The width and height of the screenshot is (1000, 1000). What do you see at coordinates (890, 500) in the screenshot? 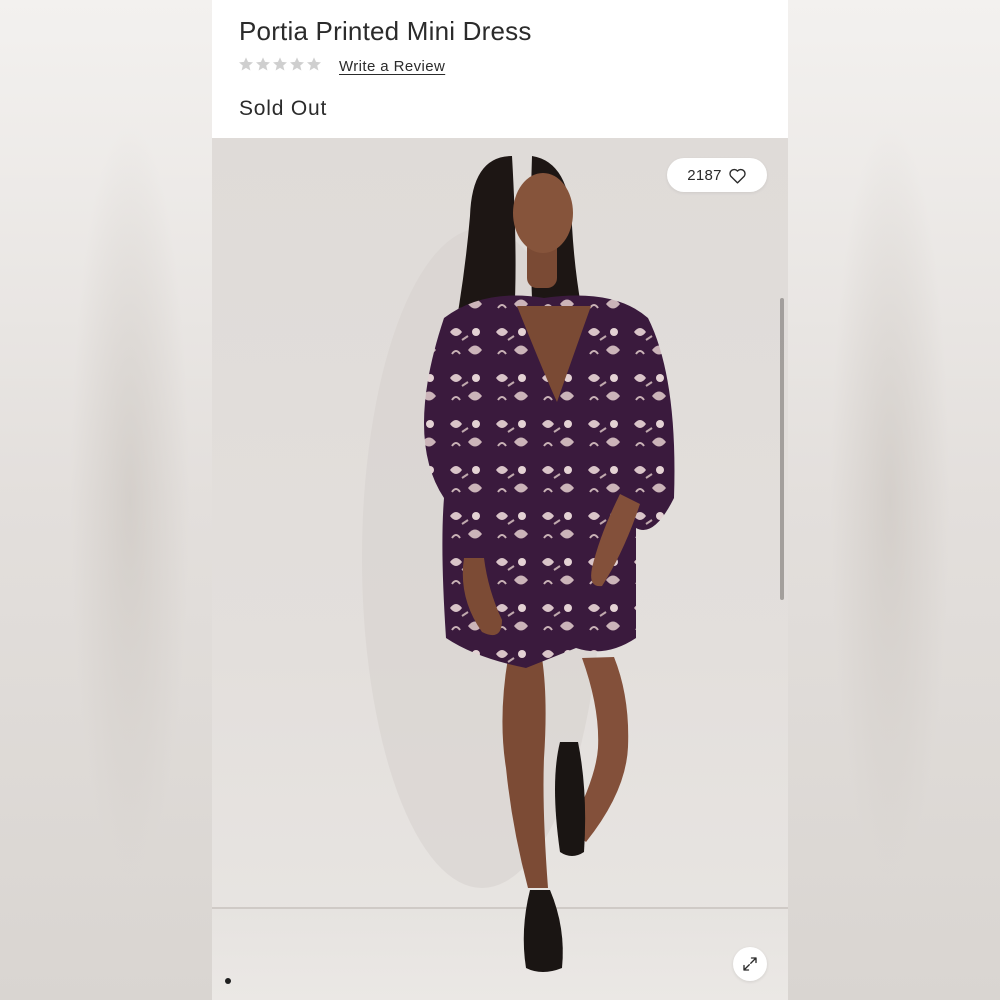
I see `blurred-figure-right` at bounding box center [890, 500].